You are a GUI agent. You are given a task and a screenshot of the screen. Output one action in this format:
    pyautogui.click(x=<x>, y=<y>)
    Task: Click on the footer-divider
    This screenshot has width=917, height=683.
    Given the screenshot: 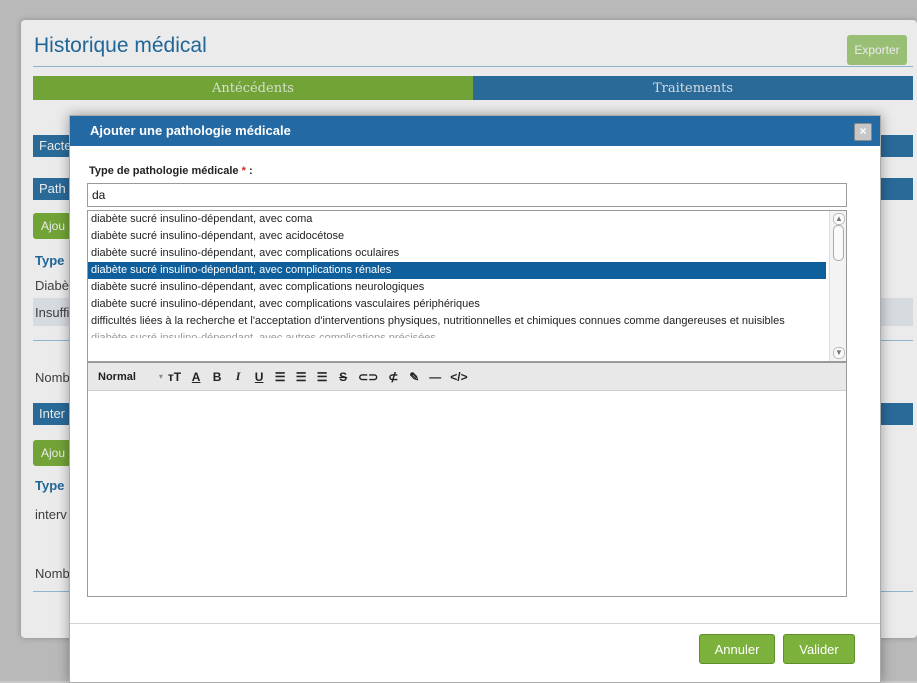 What is the action you would take?
    pyautogui.click(x=475, y=623)
    